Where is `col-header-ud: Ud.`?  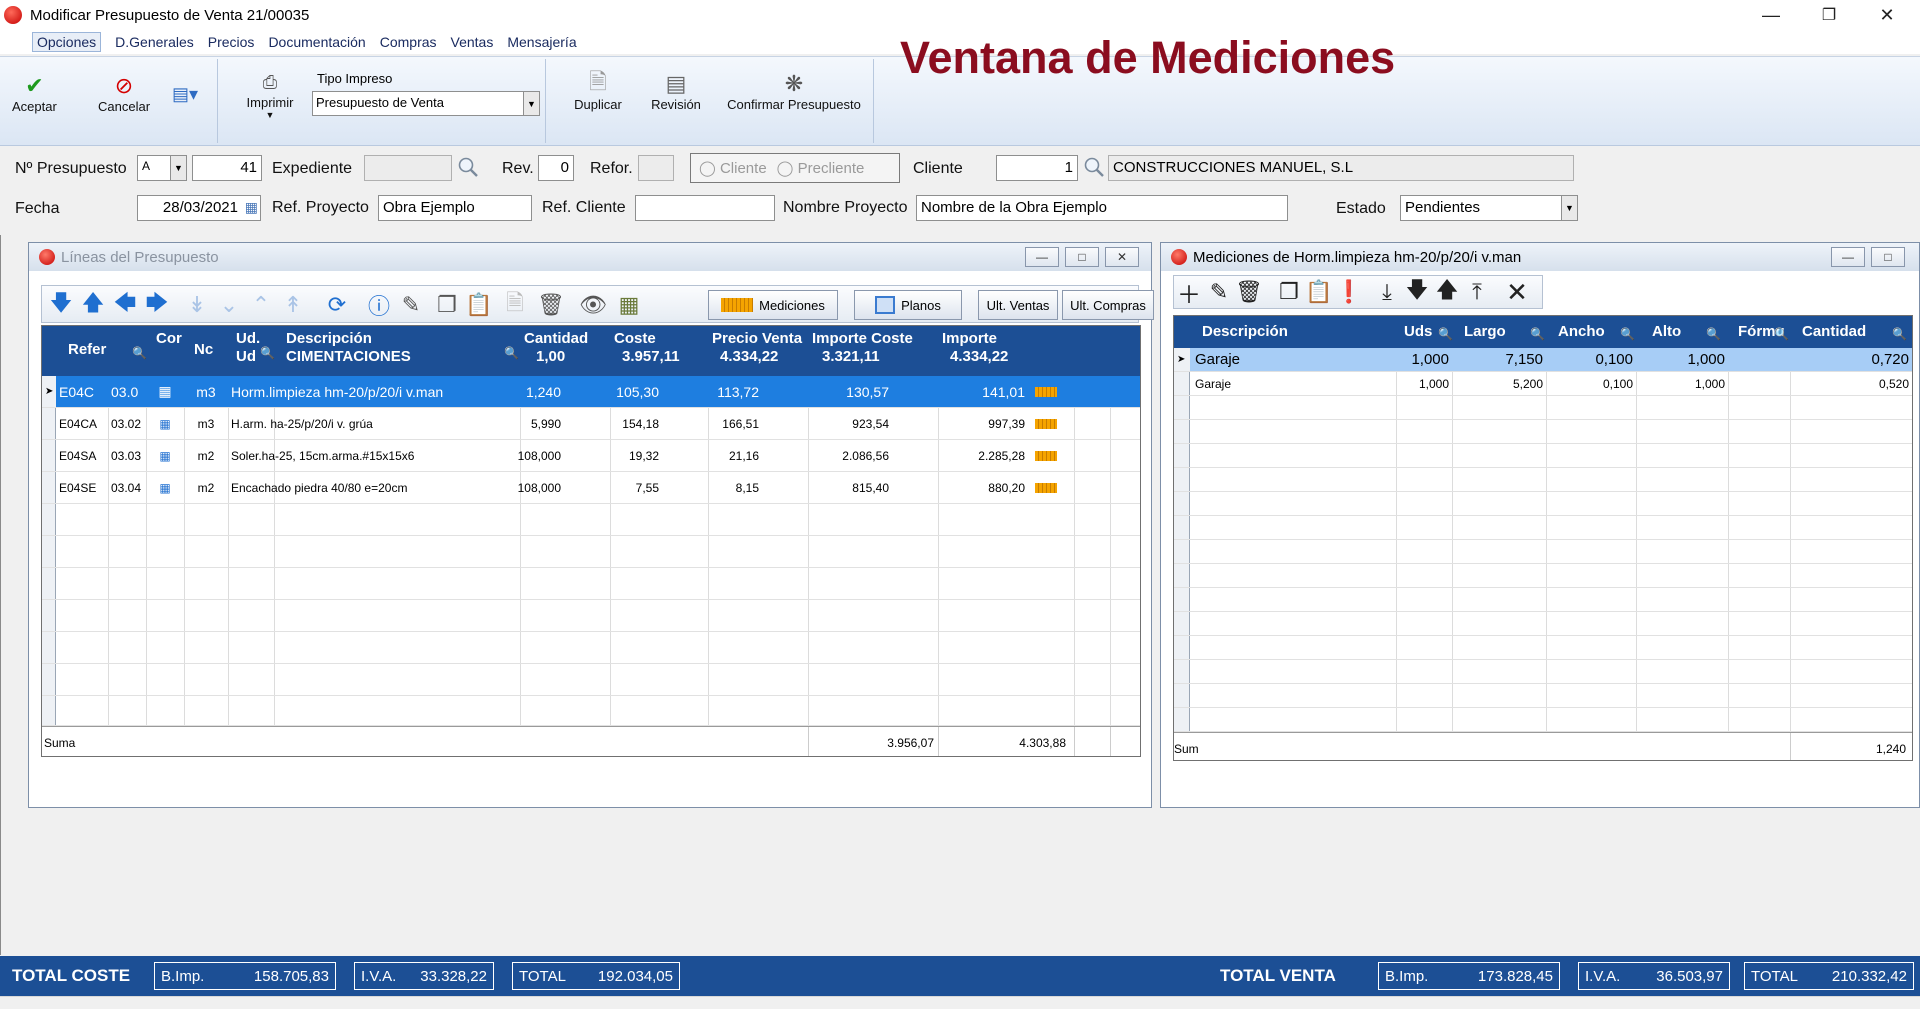 col-header-ud: Ud. is located at coordinates (248, 339).